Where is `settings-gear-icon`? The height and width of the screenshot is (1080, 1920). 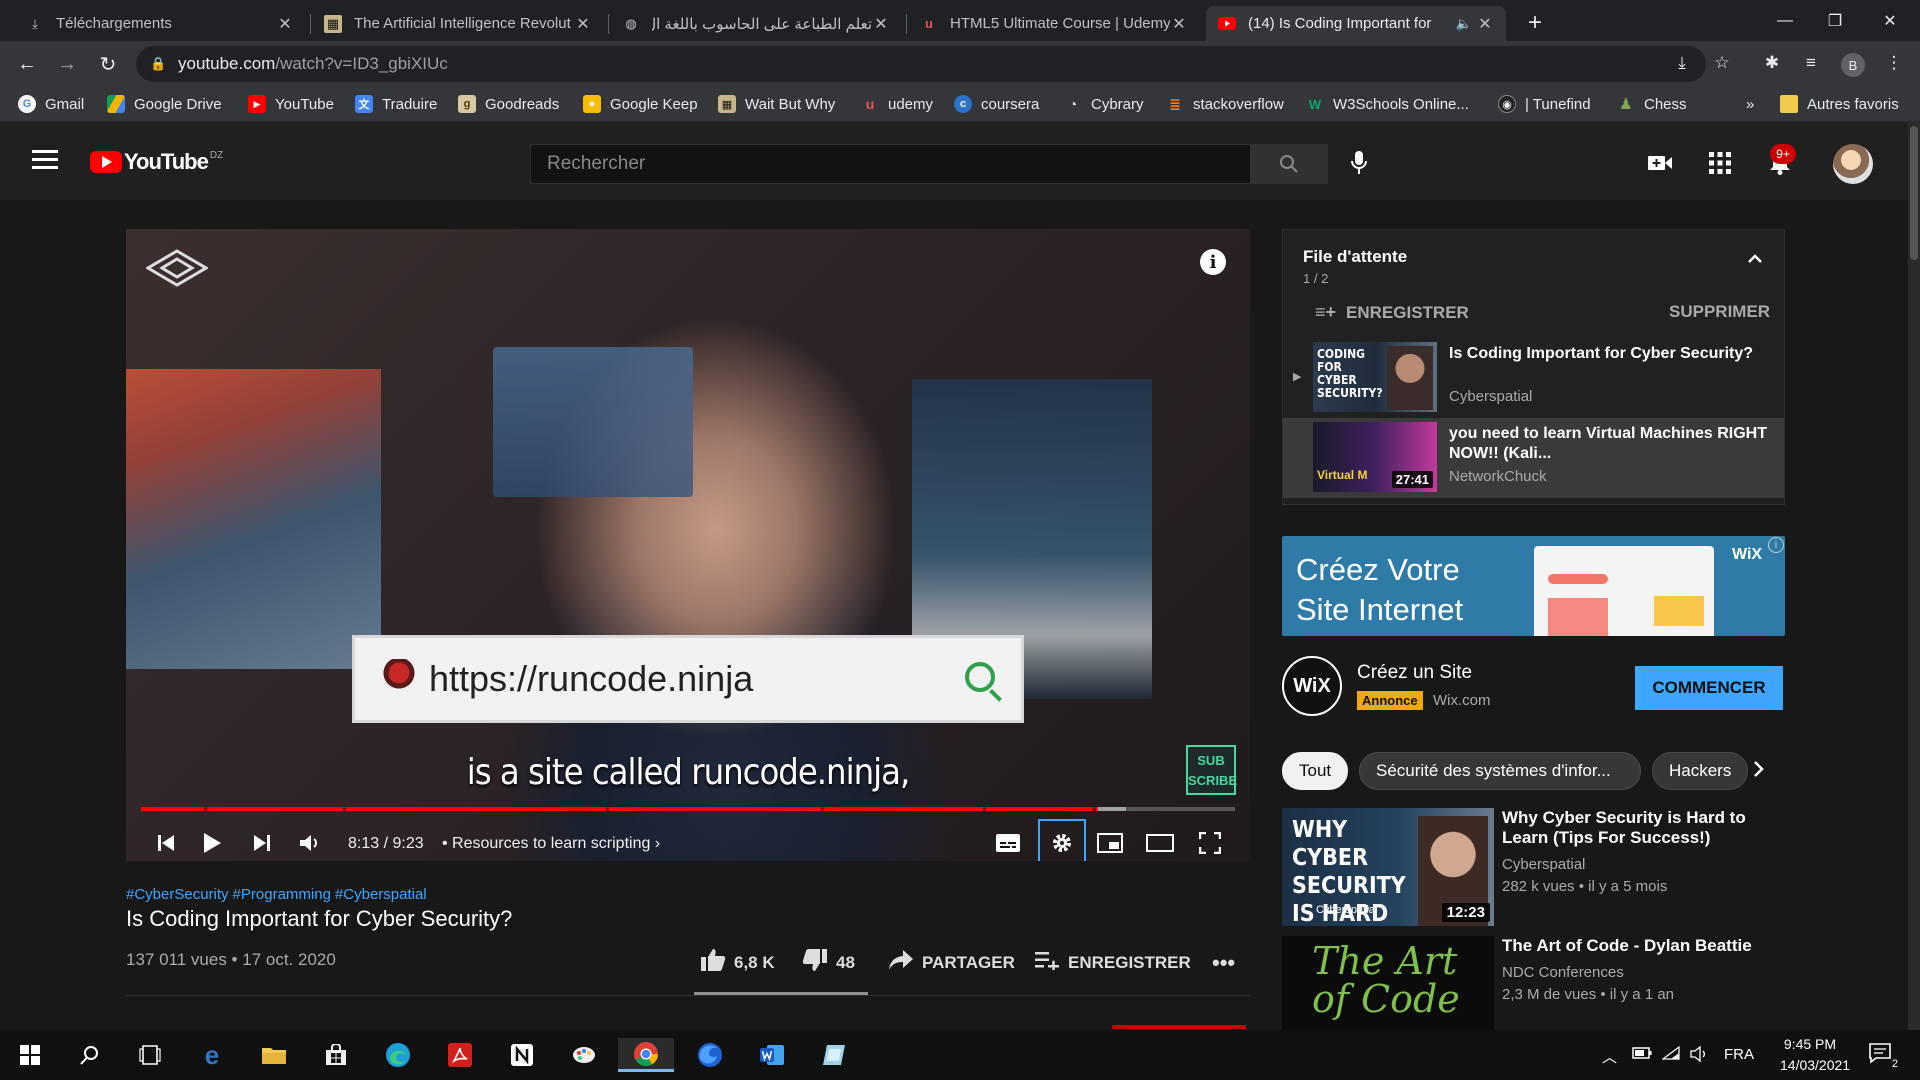
settings-gear-icon is located at coordinates (1062, 840).